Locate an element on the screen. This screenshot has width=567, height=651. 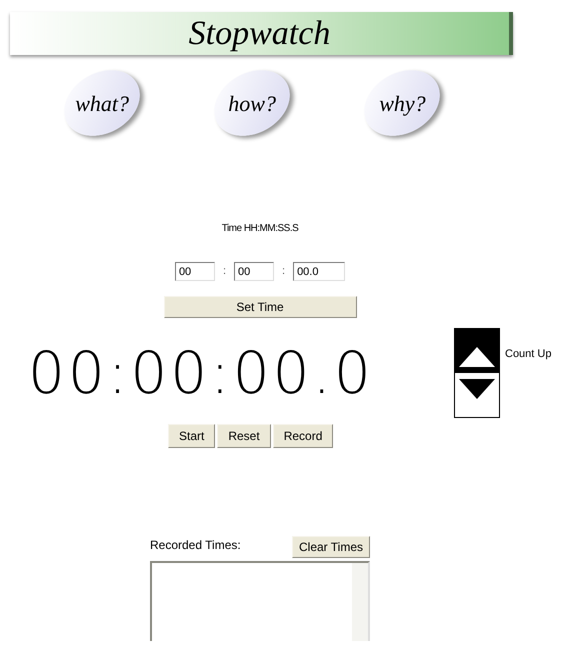
down-arrow-icon is located at coordinates (477, 389).